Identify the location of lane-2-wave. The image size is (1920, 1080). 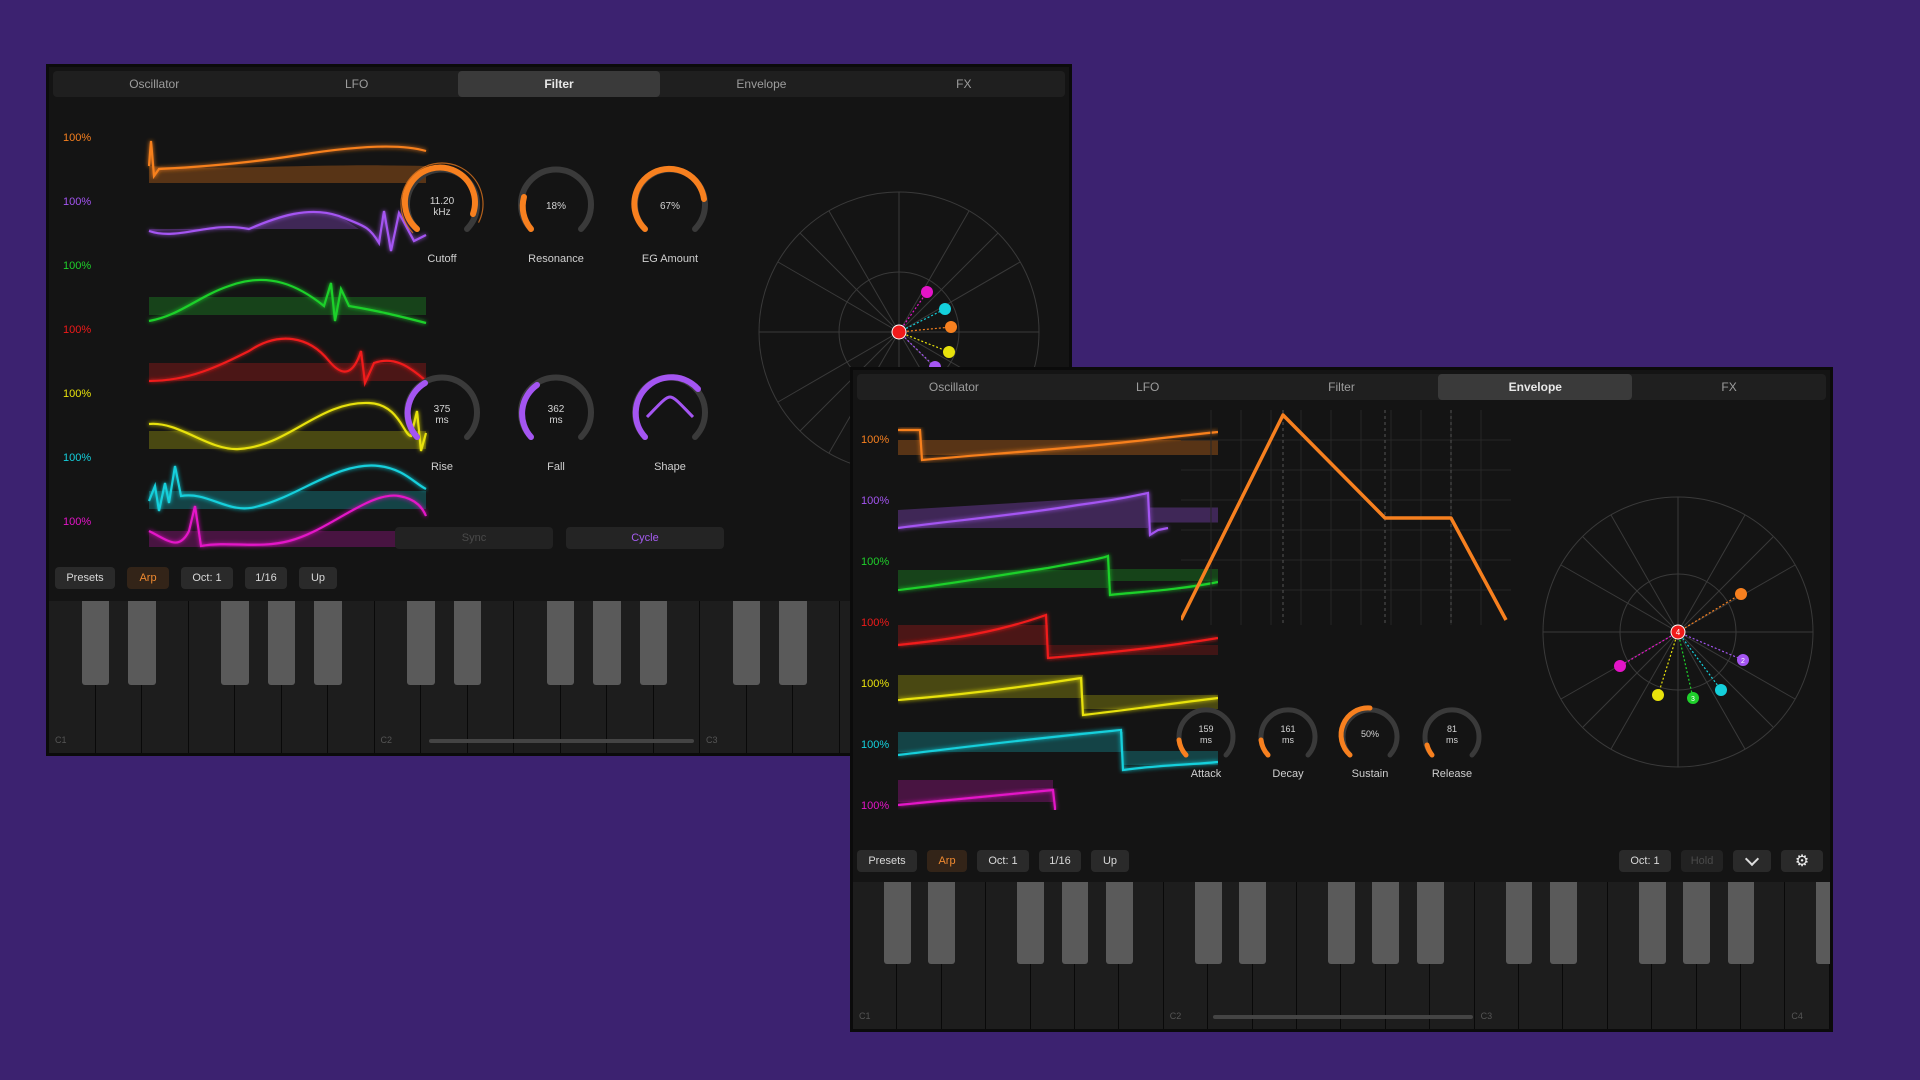
(287, 230).